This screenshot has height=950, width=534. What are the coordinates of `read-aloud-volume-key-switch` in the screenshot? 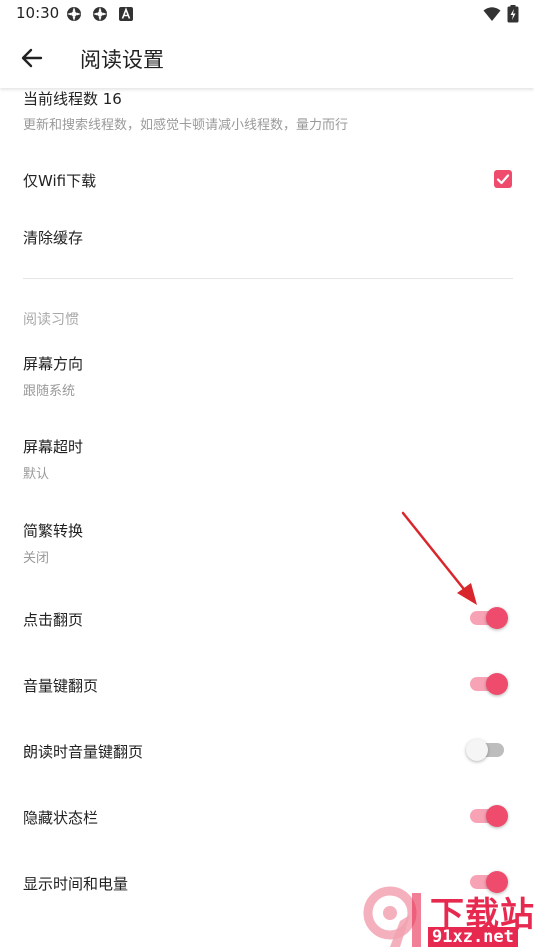 It's located at (489, 750).